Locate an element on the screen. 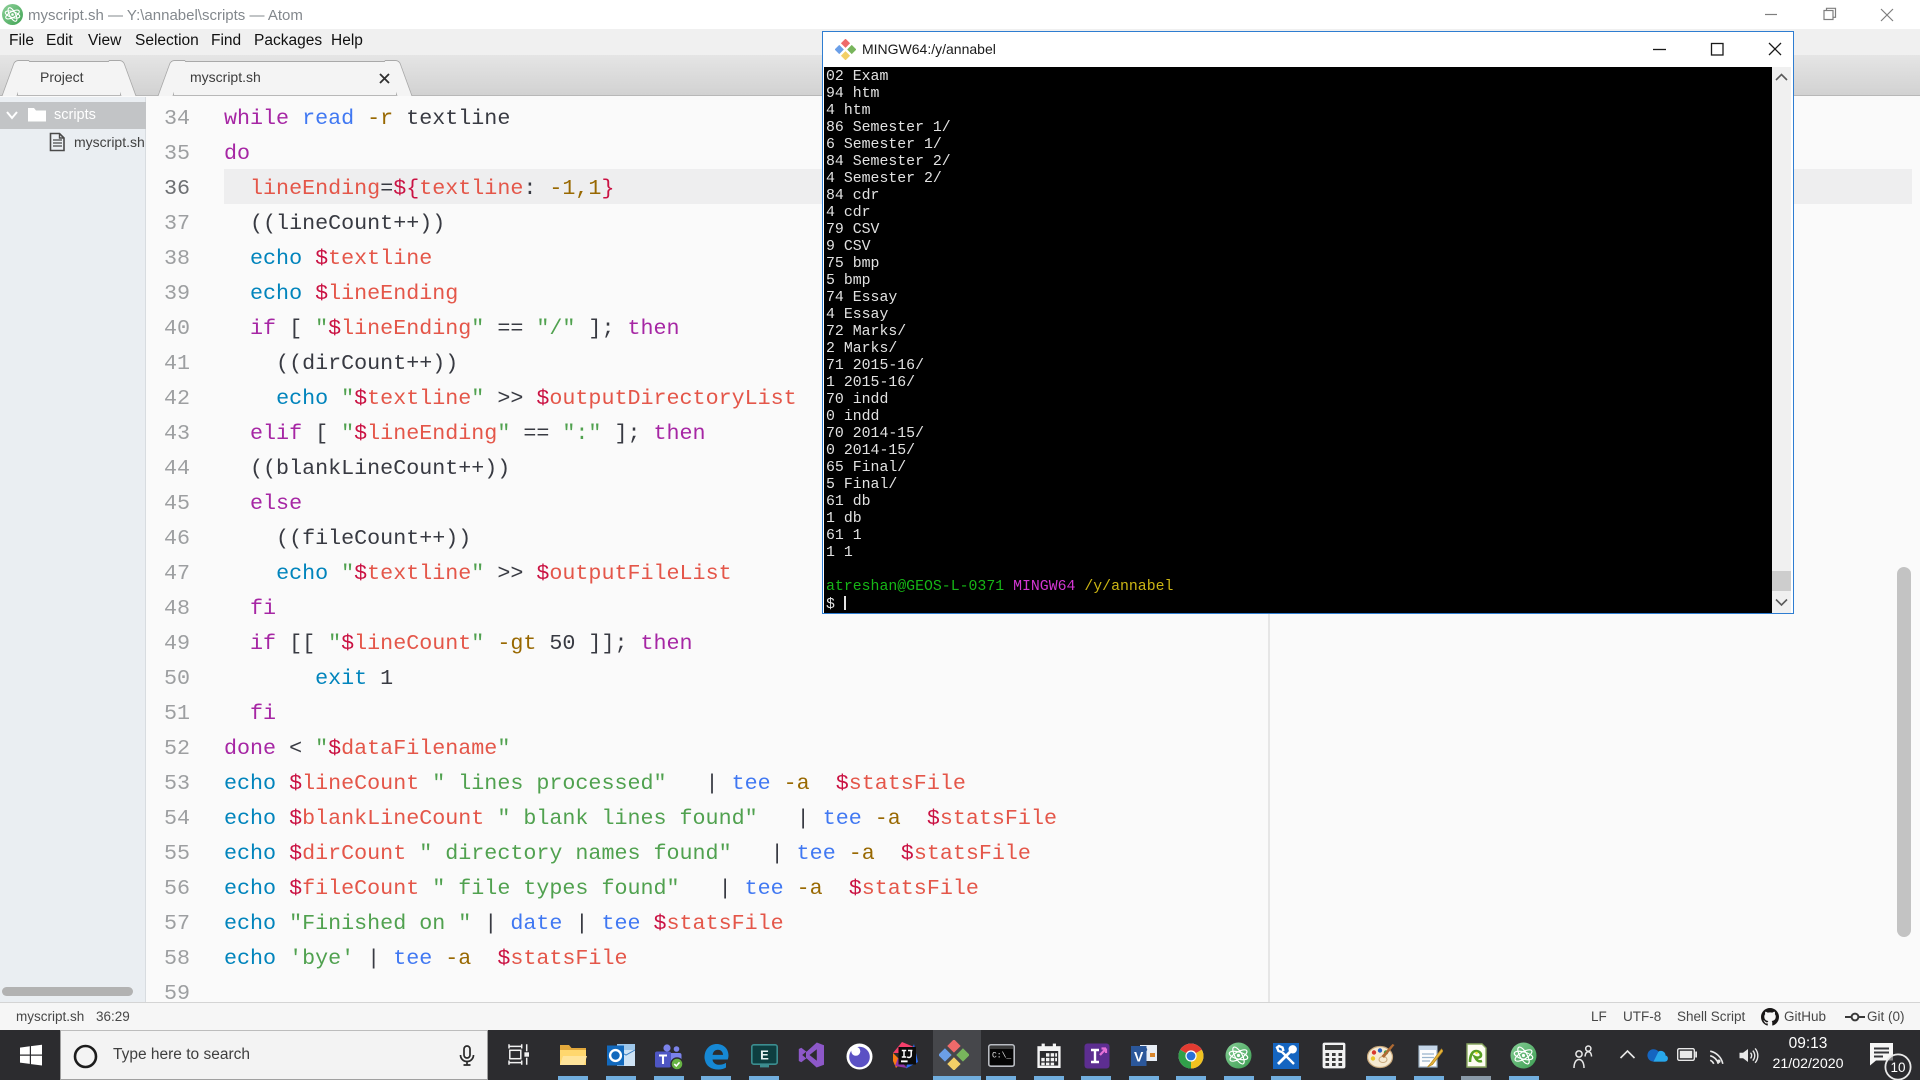 The image size is (1920, 1080). svg-text: E is located at coordinates (764, 1055).